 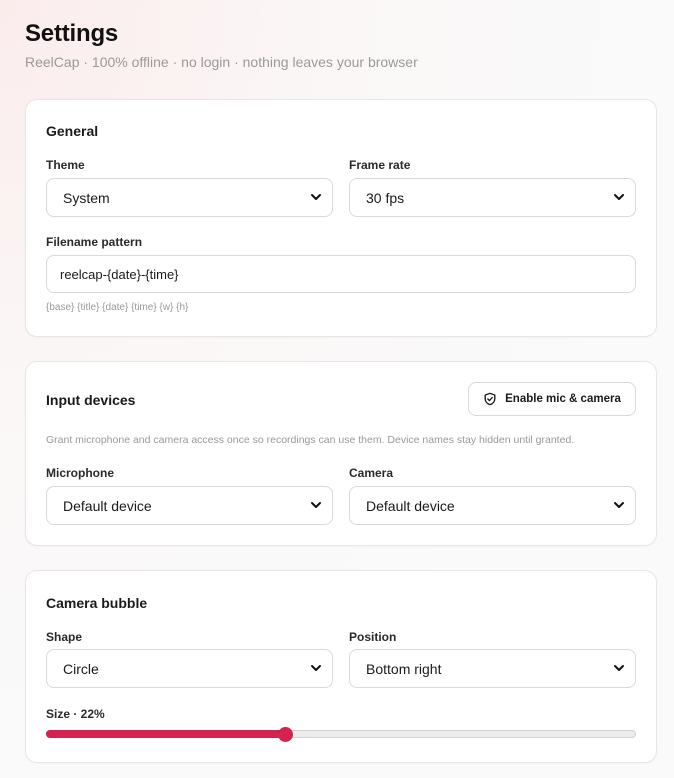 What do you see at coordinates (189, 505) in the screenshot?
I see `microphone-select: Default device` at bounding box center [189, 505].